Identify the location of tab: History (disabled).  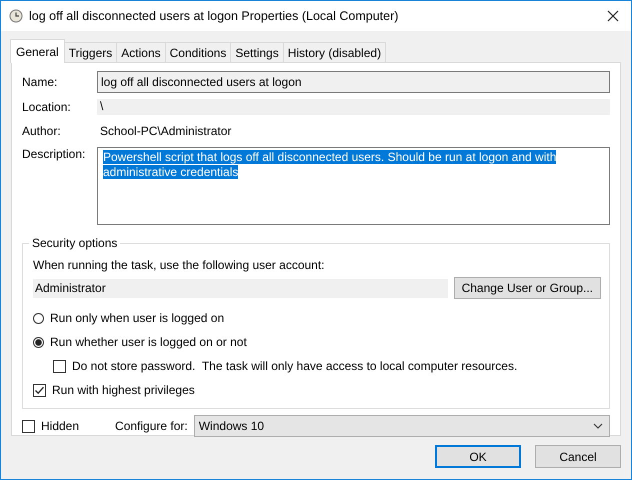
(334, 52).